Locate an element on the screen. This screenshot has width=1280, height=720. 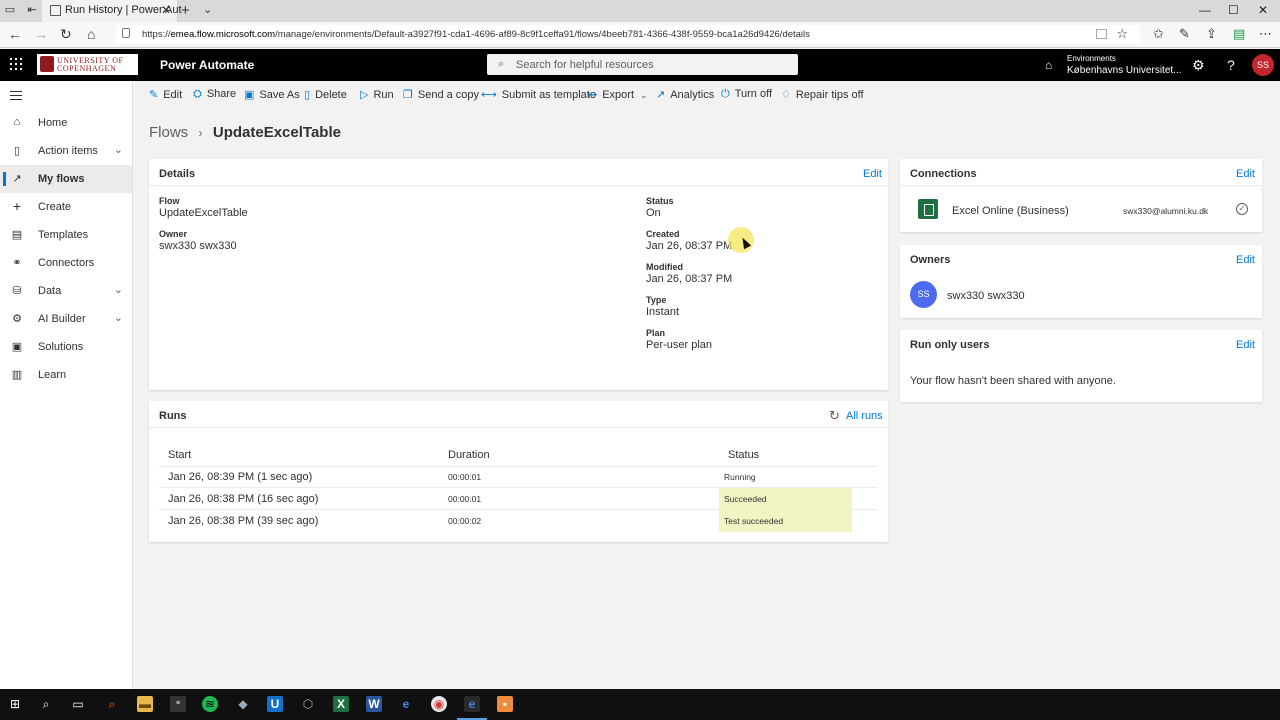
tool-icon: ◆ is located at coordinates (243, 704).